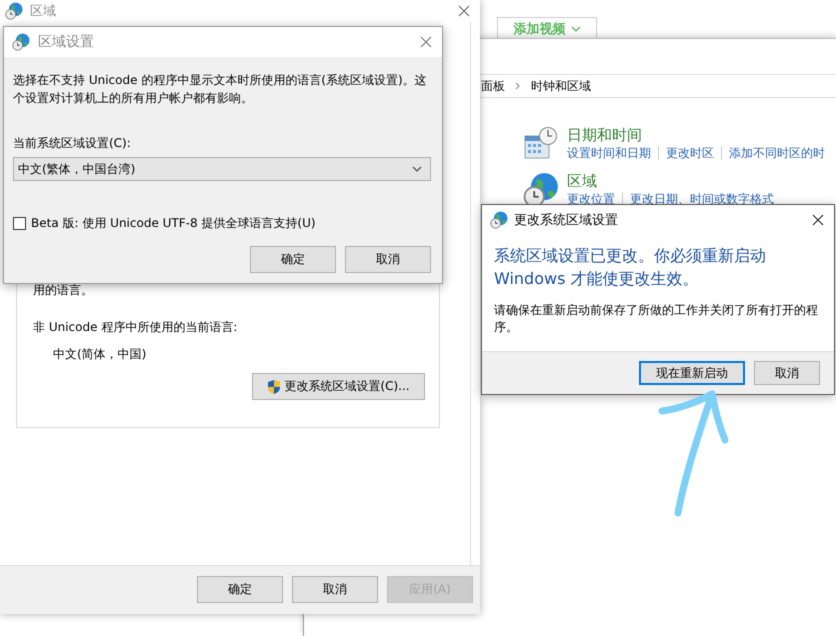 The height and width of the screenshot is (636, 836). Describe the element at coordinates (566, 220) in the screenshot. I see `dialog-title: 更改系统区域设置` at that location.